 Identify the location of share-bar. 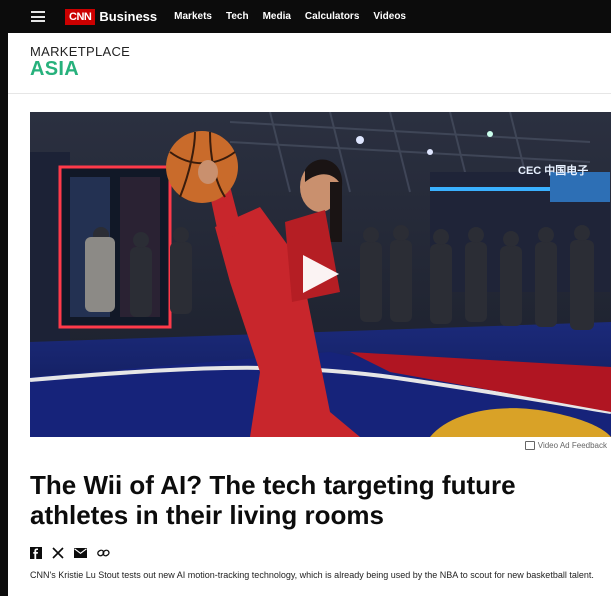
(75, 553).